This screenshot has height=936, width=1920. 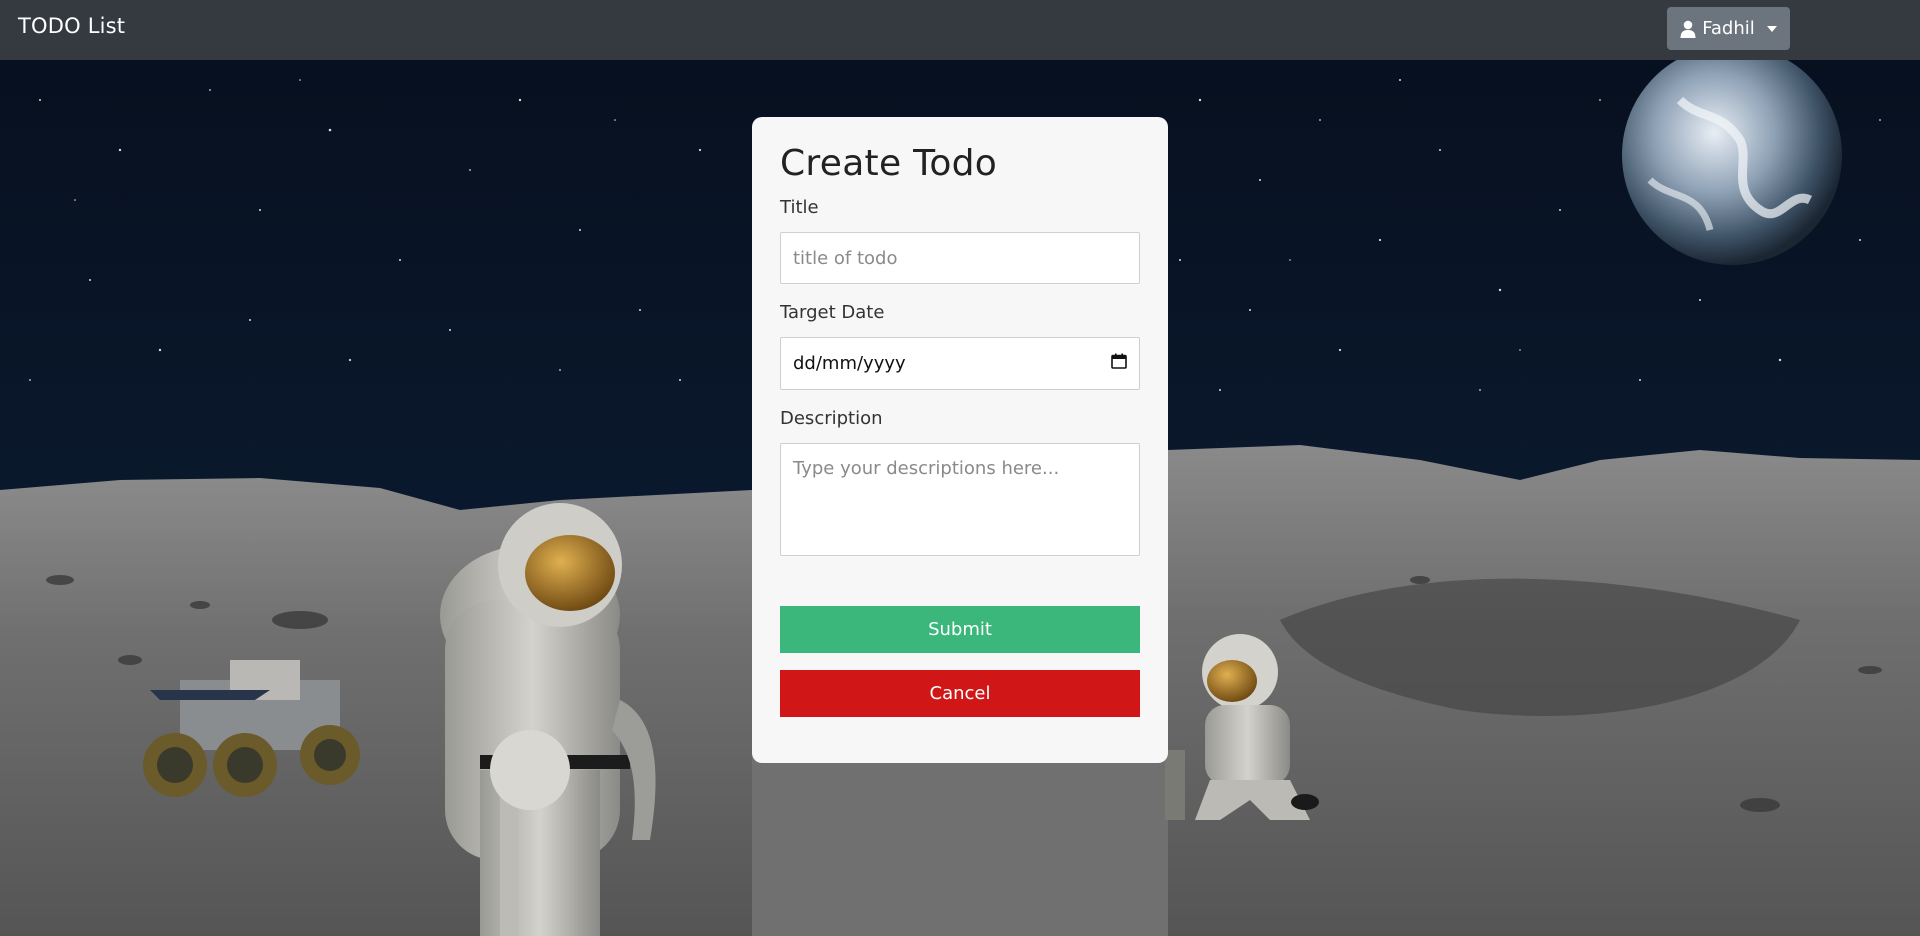 I want to click on target-date-input: dd/mm/yyyy, so click(x=960, y=363).